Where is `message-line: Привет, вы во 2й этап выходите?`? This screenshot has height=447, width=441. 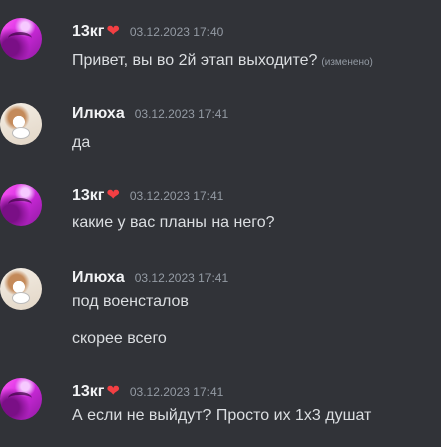
message-line: Привет, вы во 2й этап выходите? is located at coordinates (195, 60).